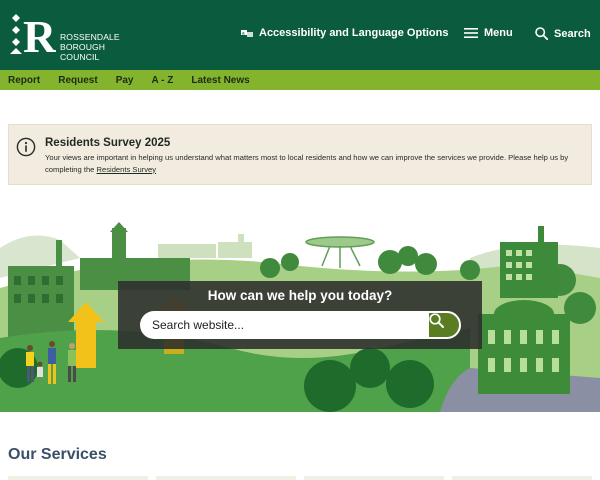 This screenshot has width=600, height=480. What do you see at coordinates (127, 169) in the screenshot?
I see `residents-survey-link: Residents Survey` at bounding box center [127, 169].